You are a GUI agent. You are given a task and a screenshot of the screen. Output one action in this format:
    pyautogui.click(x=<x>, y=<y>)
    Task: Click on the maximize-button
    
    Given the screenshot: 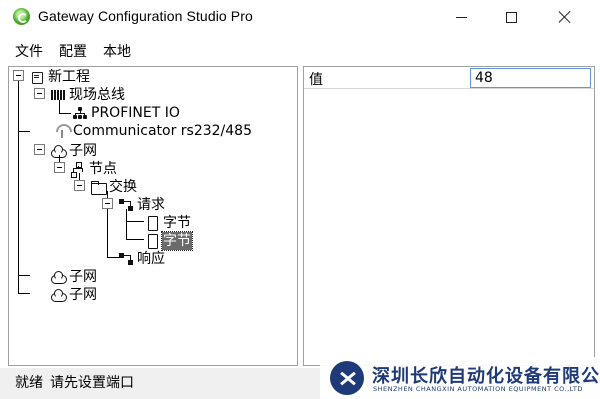 What is the action you would take?
    pyautogui.click(x=511, y=17)
    